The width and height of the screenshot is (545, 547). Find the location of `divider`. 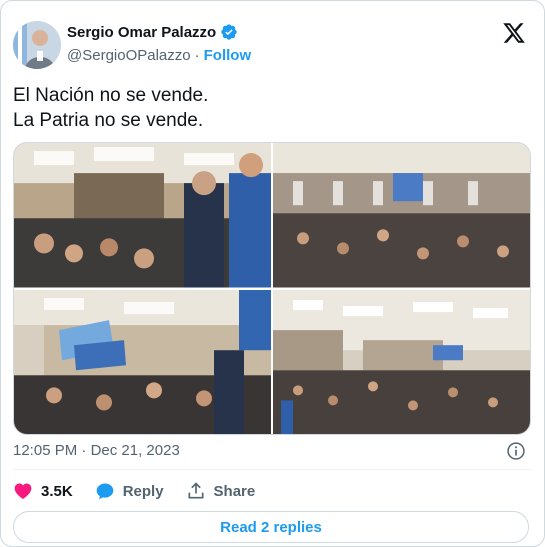

divider is located at coordinates (272, 469).